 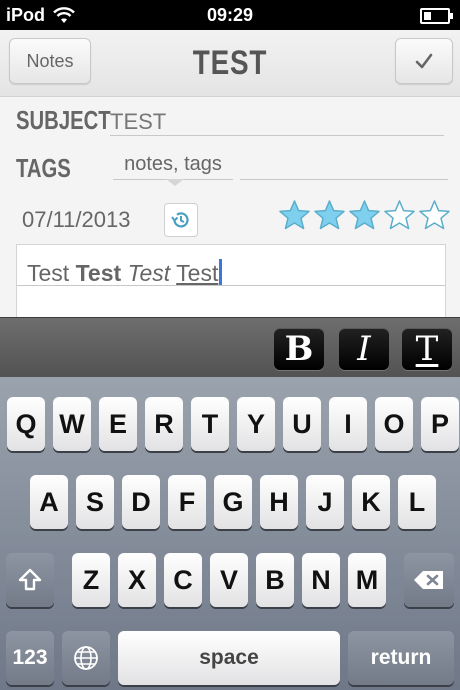 I want to click on italic-button: I, so click(x=364, y=349).